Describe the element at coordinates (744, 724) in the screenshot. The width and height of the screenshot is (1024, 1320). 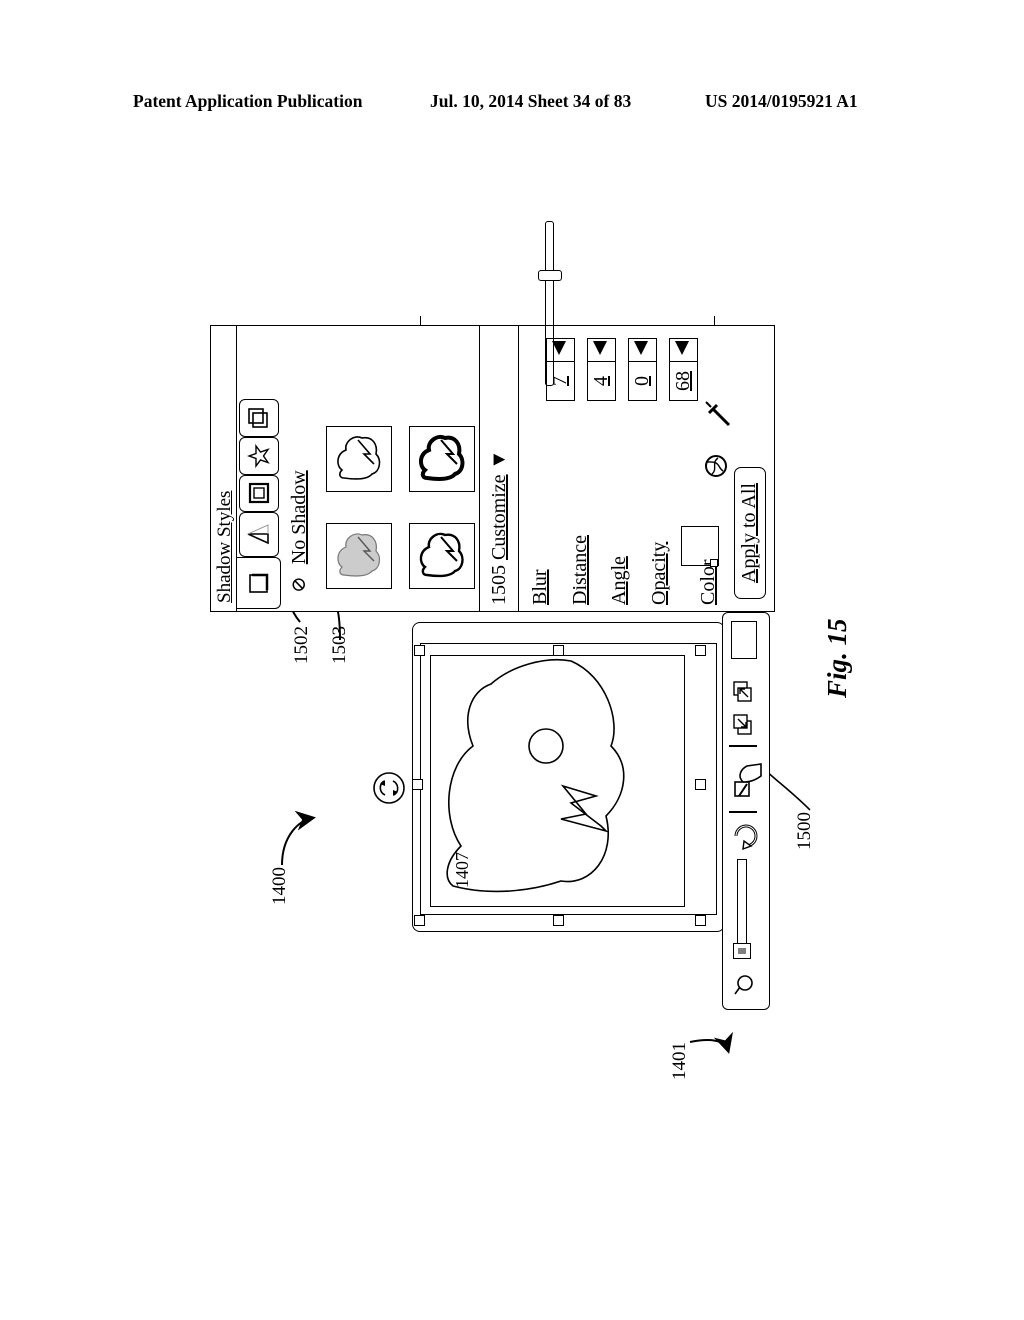
I see `send-backward-icon` at that location.